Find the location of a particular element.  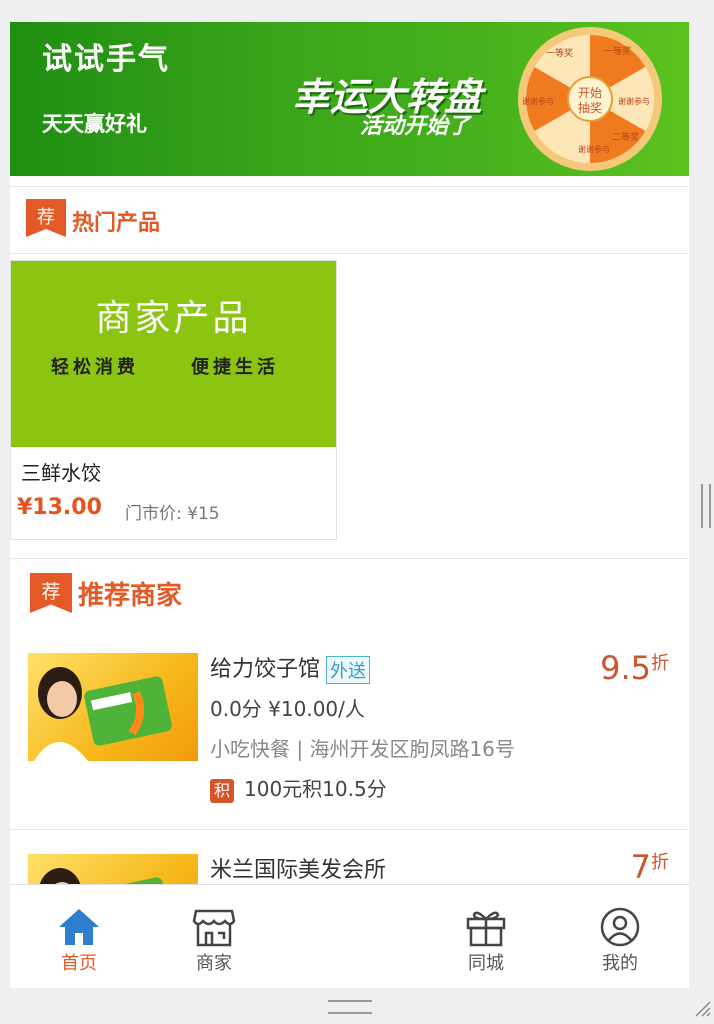

product-image: 商家产品 轻松消费 便捷生活 is located at coordinates (173, 354).